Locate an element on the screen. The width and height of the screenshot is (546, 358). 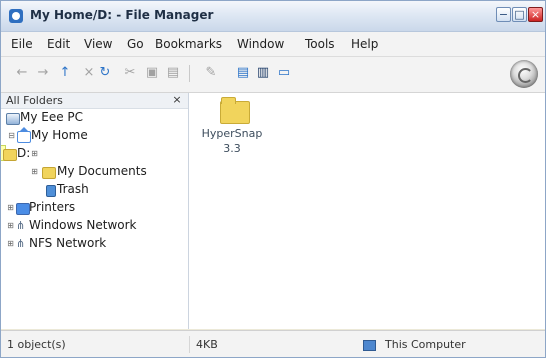
tree-item-nfs-network: ⊞ ⋔ NFS Network is located at coordinates (94, 245).